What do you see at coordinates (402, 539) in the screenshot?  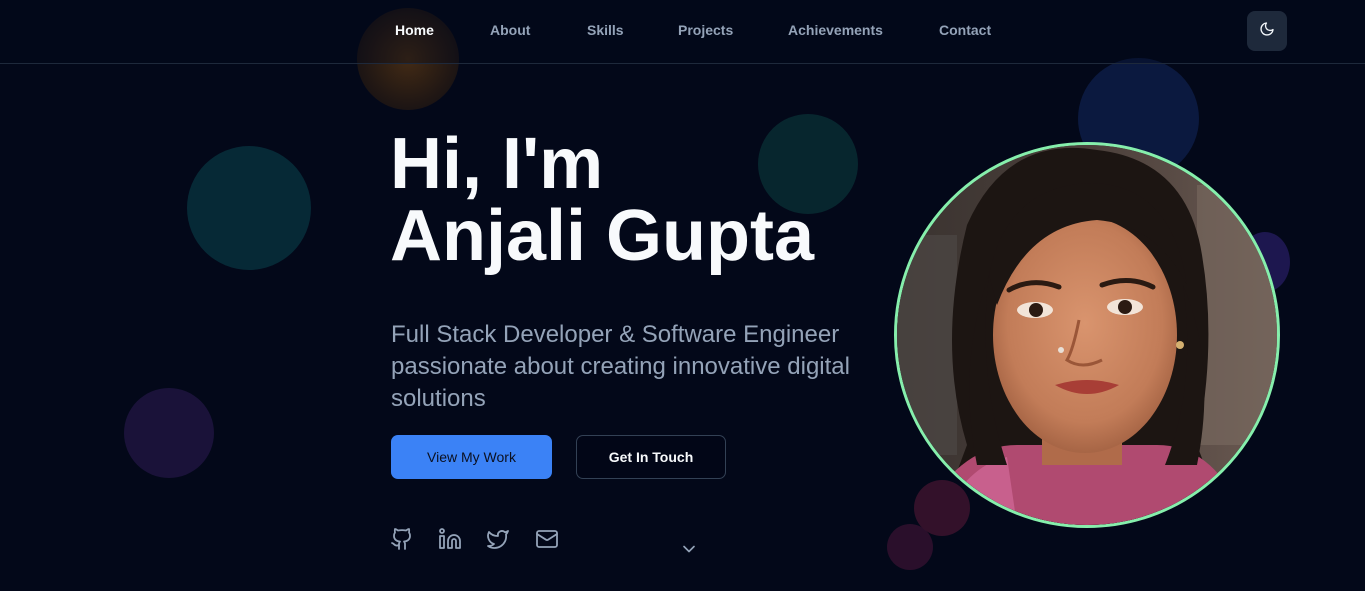 I see `github-icon` at bounding box center [402, 539].